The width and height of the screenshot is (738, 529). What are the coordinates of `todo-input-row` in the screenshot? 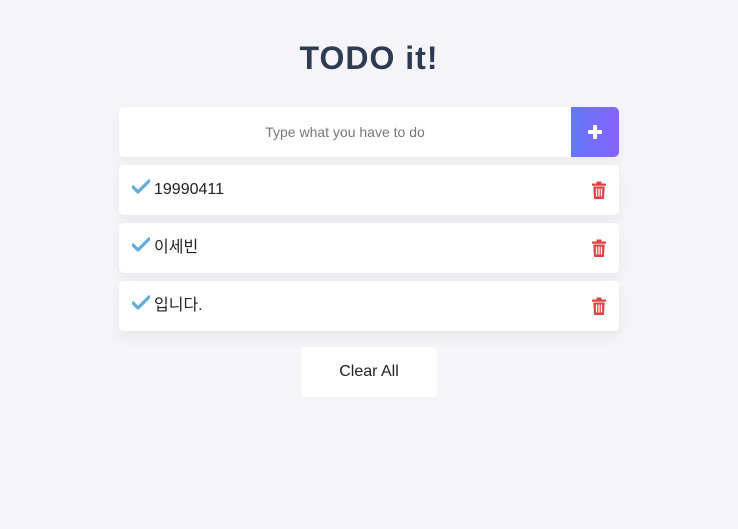 It's located at (369, 132).